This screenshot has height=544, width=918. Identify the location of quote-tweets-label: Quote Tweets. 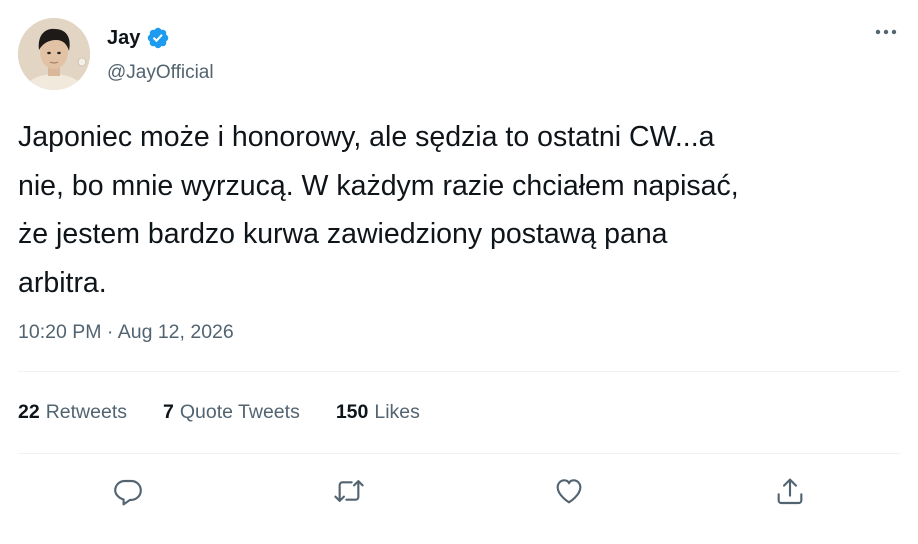
(239, 412).